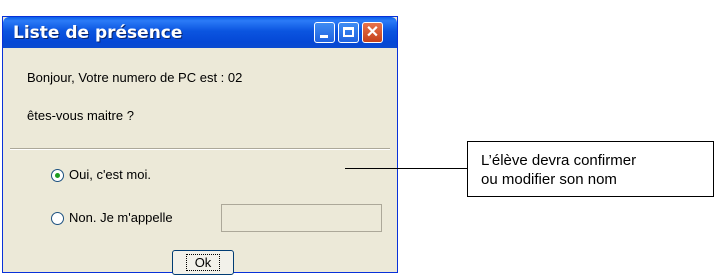 The width and height of the screenshot is (719, 275). I want to click on name-input, so click(301, 218).